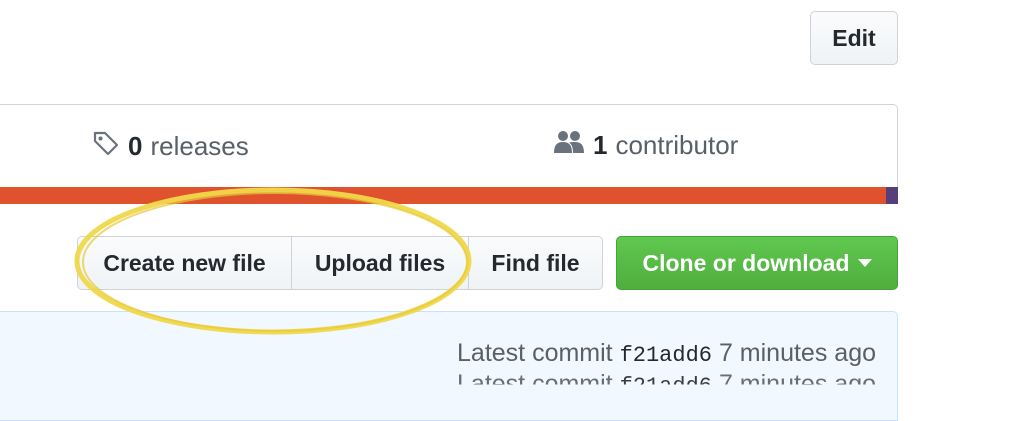  I want to click on clone-button-label: Clone or download, so click(746, 262).